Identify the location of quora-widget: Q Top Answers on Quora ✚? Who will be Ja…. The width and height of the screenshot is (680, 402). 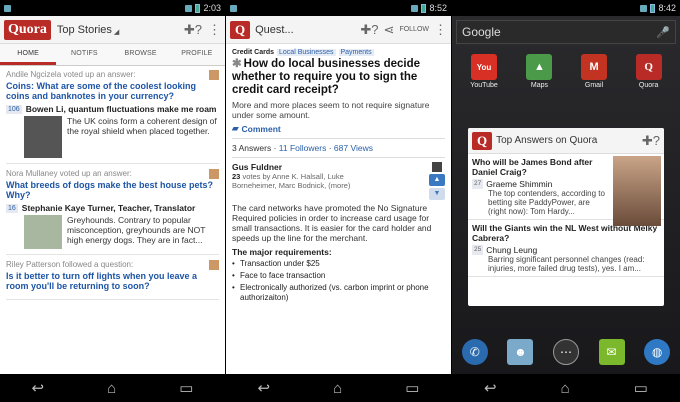
(566, 217).